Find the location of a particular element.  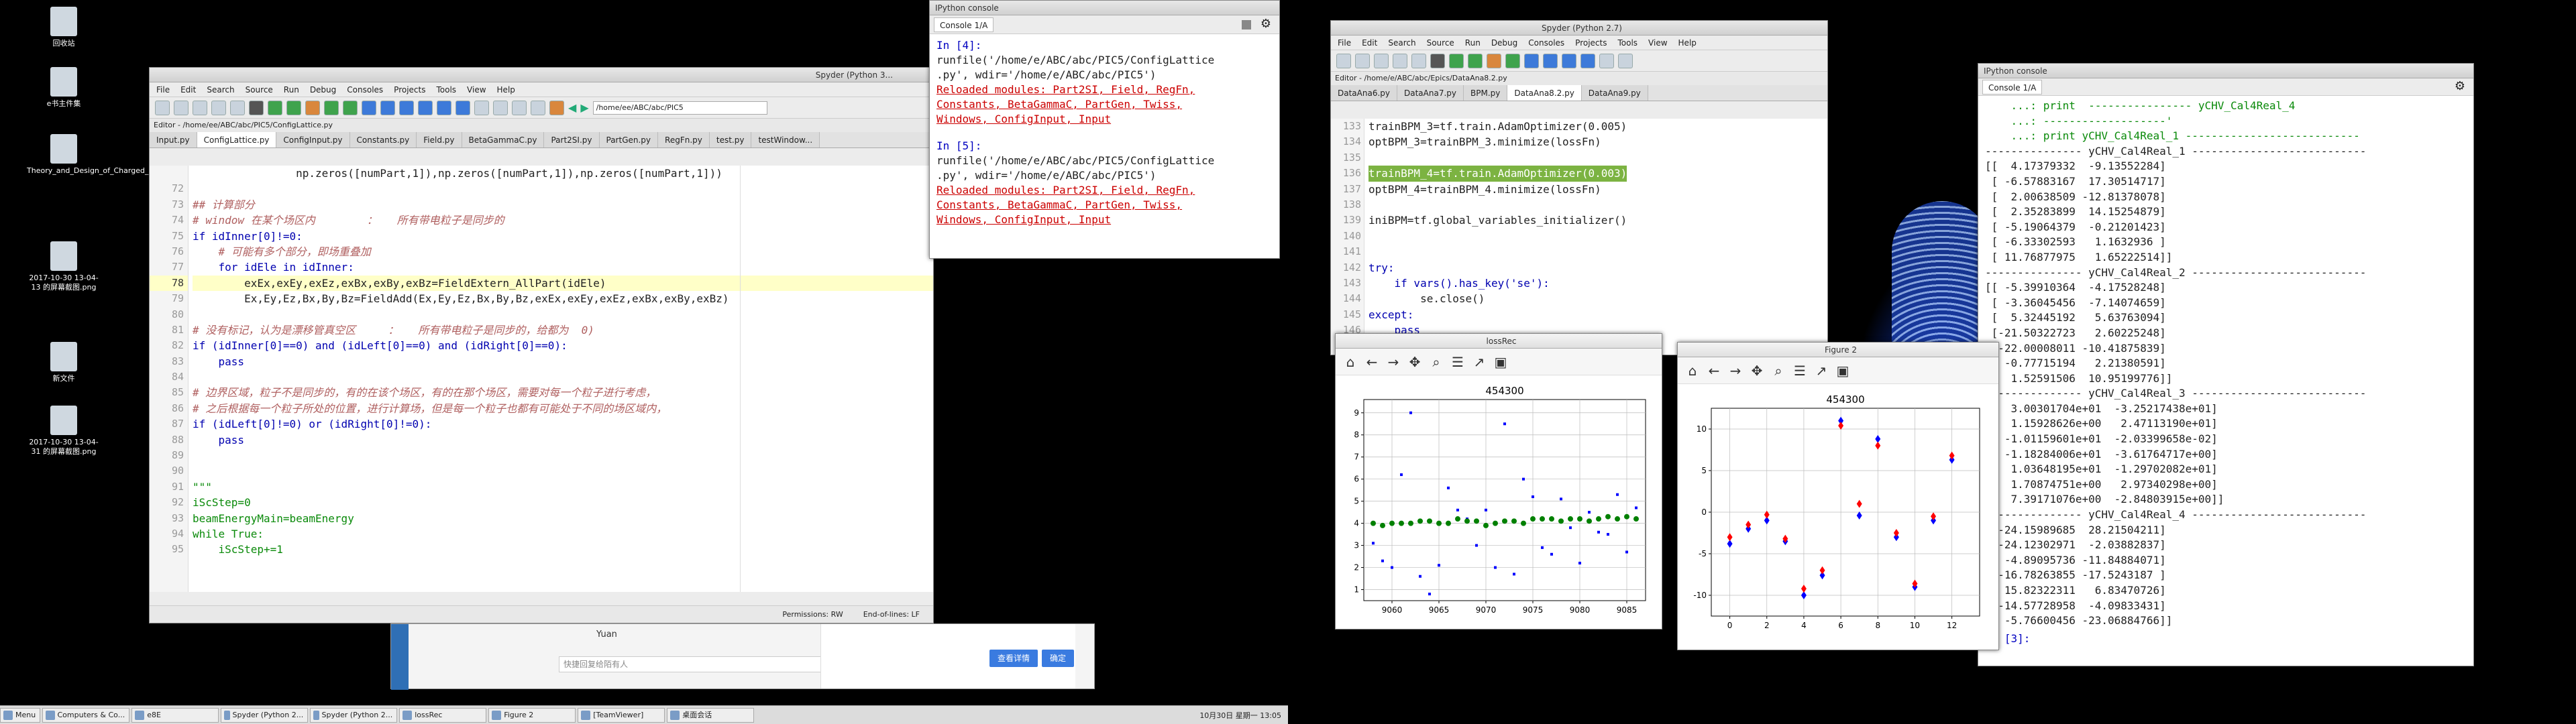

back-arrow-icon: ← is located at coordinates (1714, 371).